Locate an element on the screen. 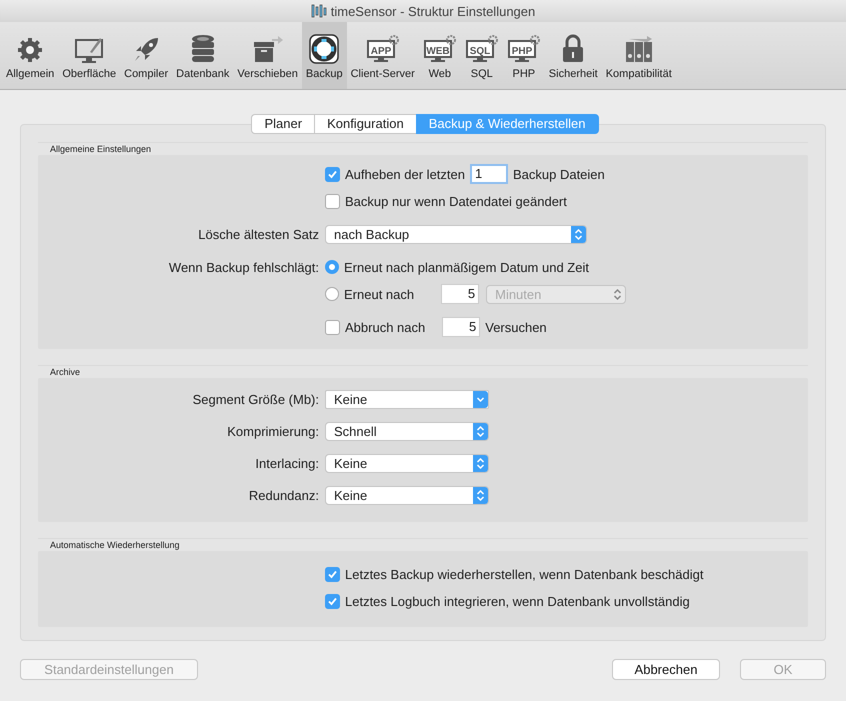 The image size is (846, 701). toolbar-item: Backup is located at coordinates (324, 55).